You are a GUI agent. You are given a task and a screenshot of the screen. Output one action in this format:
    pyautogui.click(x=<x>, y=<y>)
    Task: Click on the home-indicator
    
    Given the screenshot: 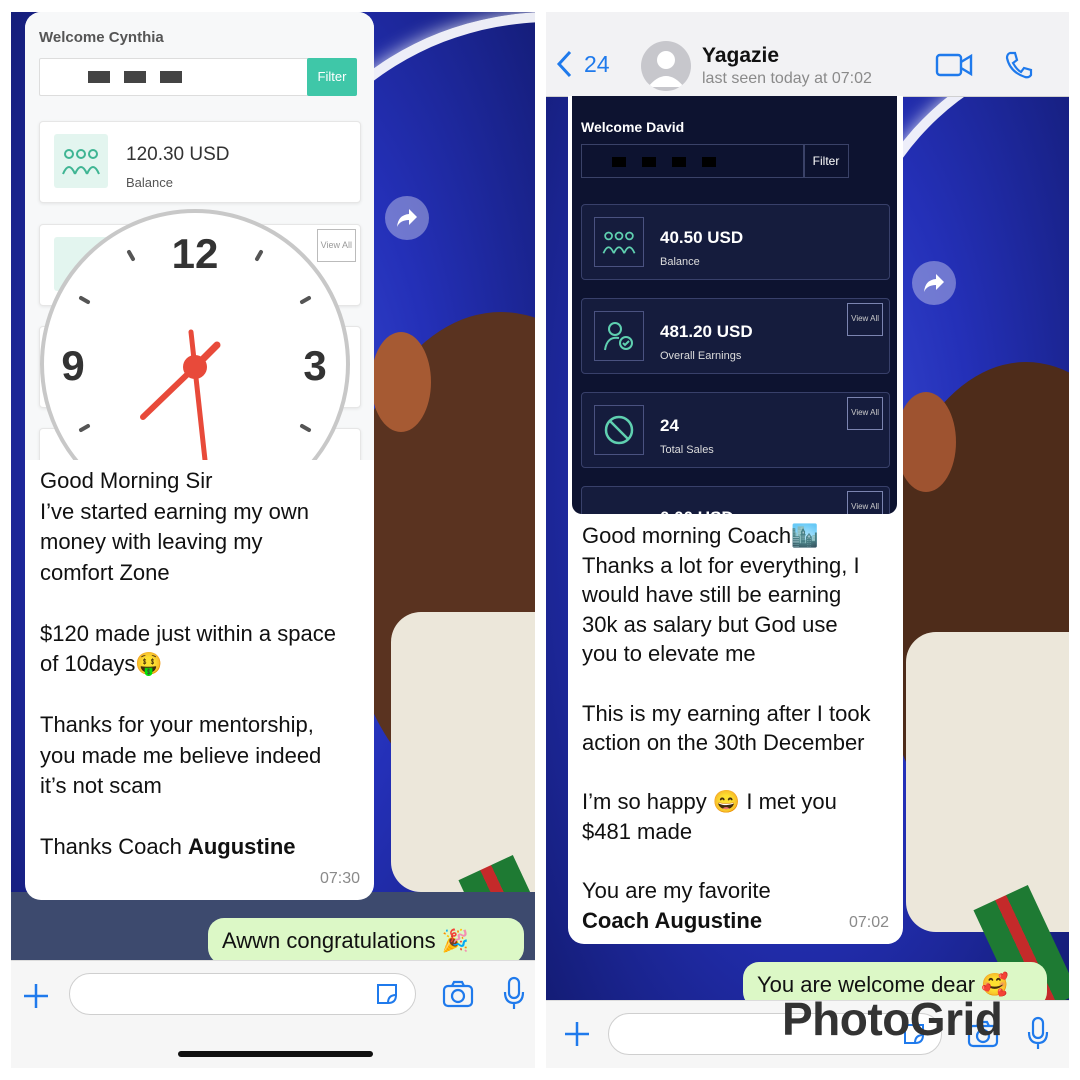 What is the action you would take?
    pyautogui.click(x=275, y=1054)
    